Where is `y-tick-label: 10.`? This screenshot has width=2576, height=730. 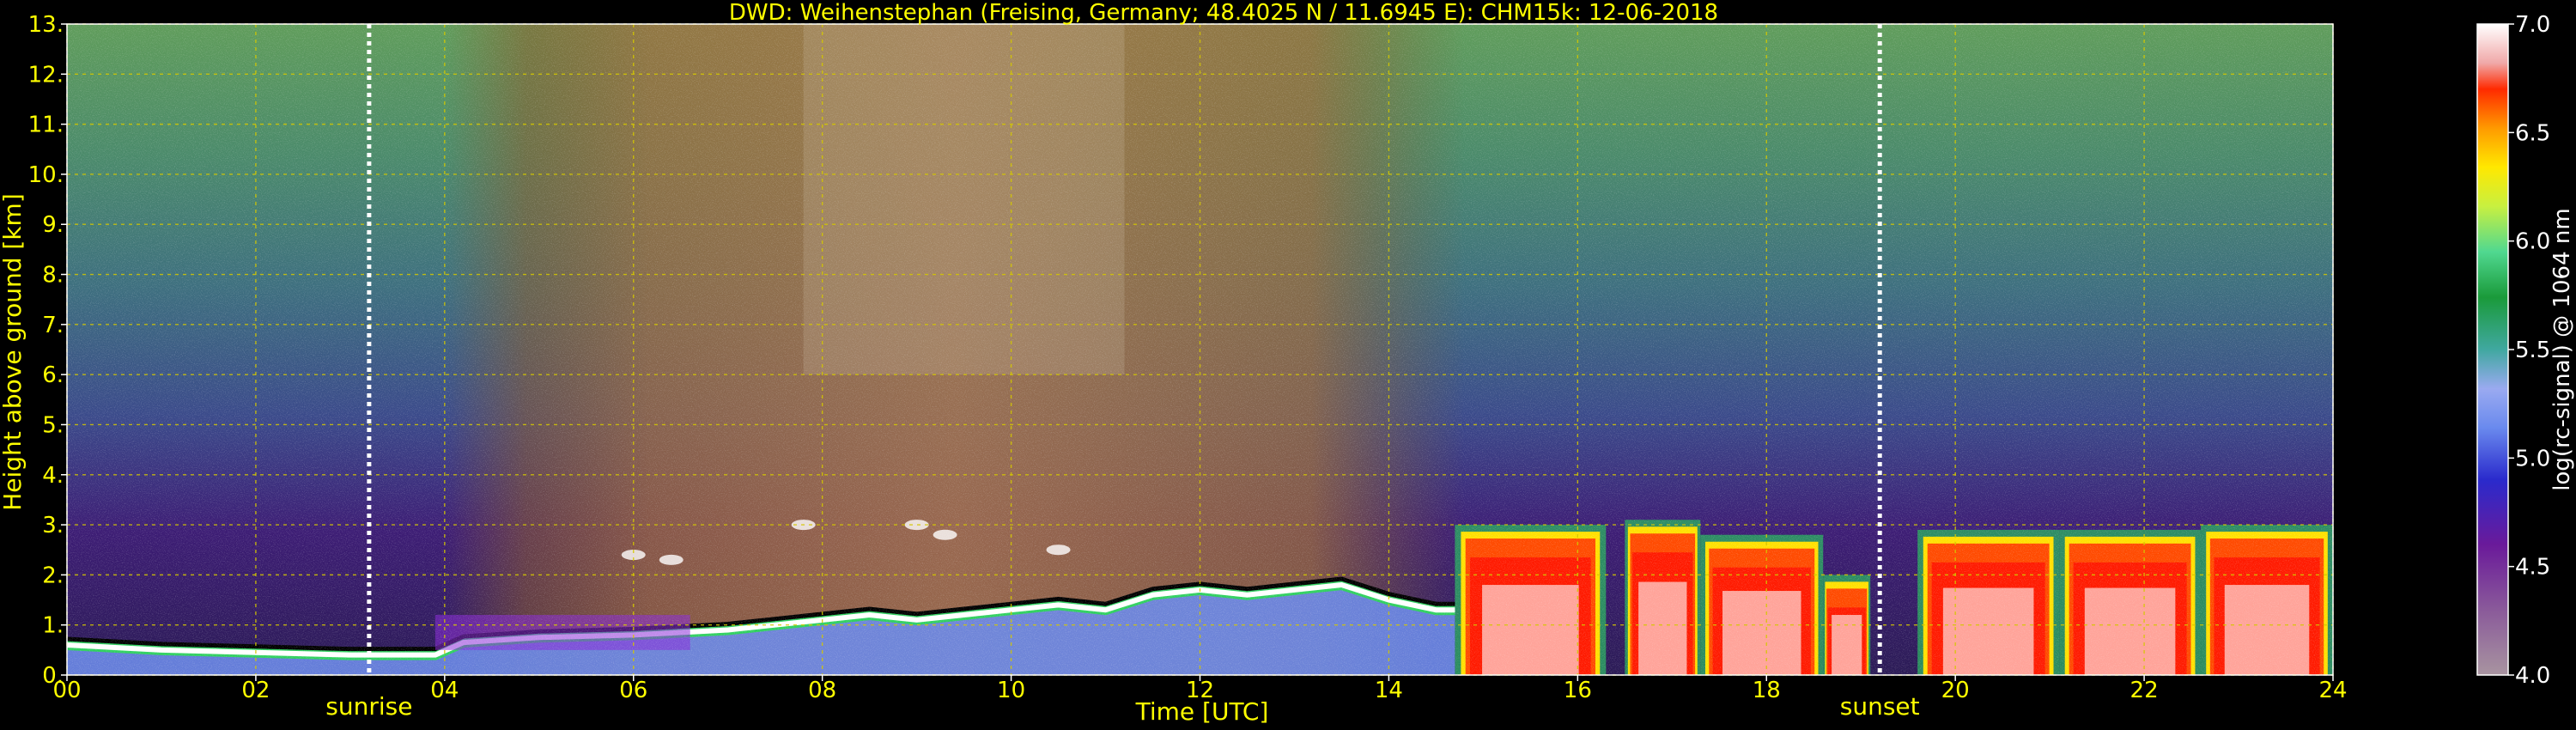
y-tick-label: 10. is located at coordinates (46, 175).